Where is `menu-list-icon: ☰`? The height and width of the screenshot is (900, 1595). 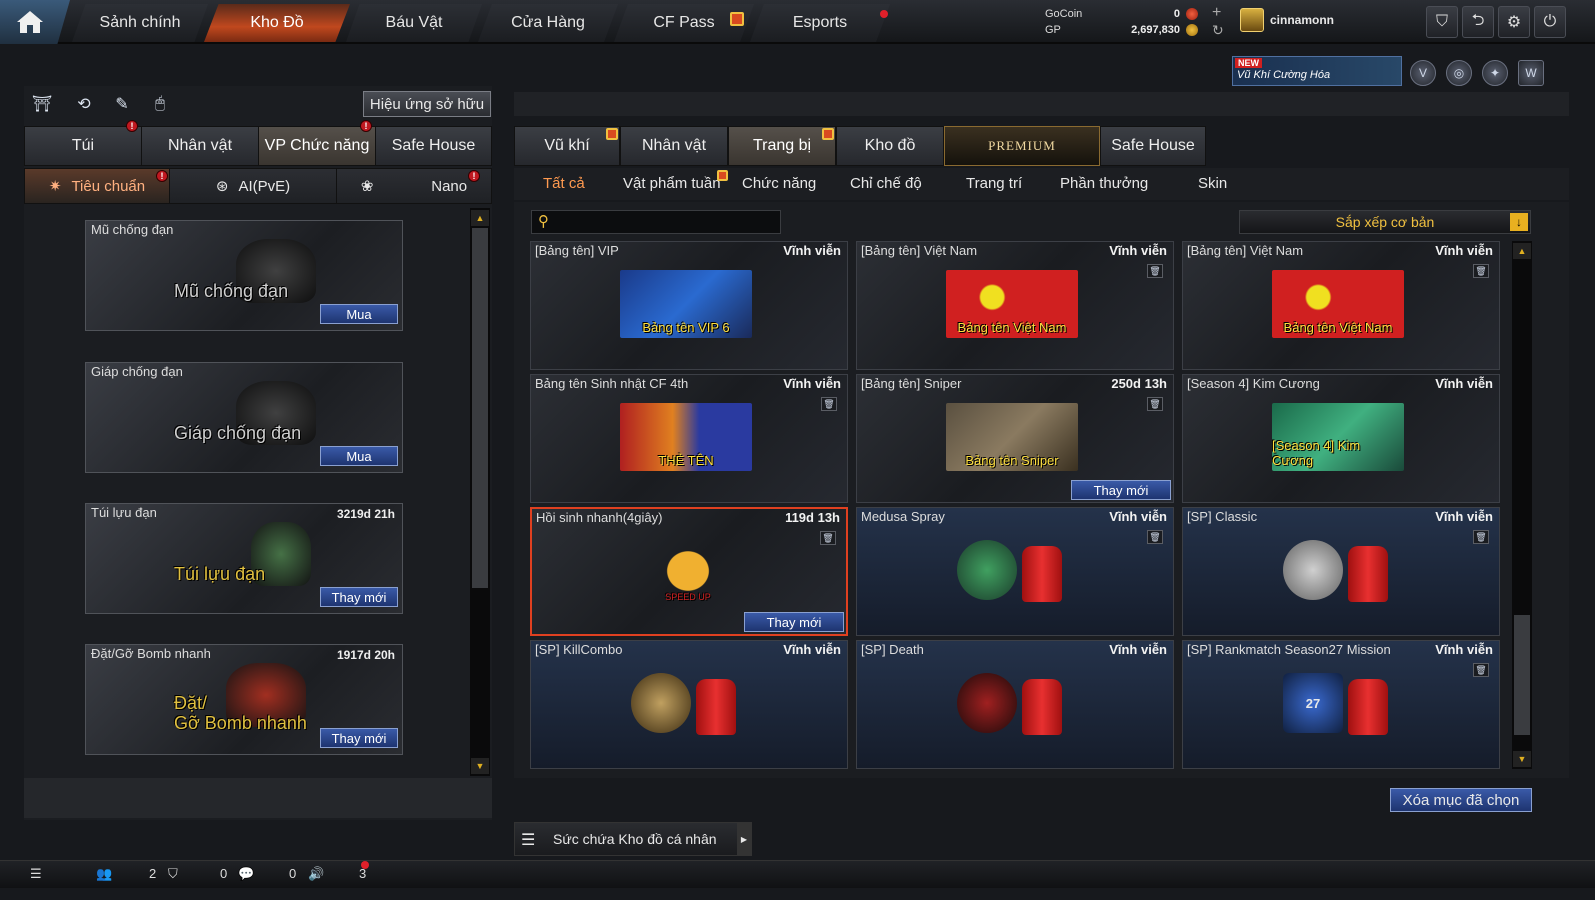 menu-list-icon: ☰ is located at coordinates (36, 874).